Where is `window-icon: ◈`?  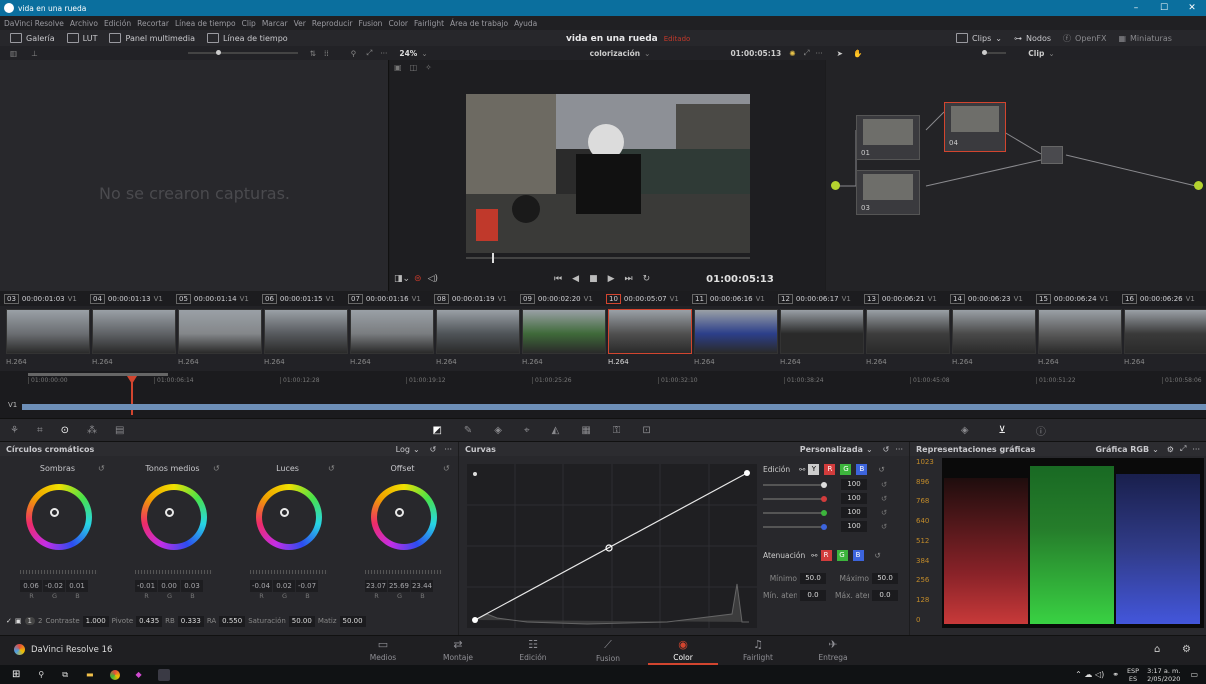 window-icon: ◈ is located at coordinates (498, 430).